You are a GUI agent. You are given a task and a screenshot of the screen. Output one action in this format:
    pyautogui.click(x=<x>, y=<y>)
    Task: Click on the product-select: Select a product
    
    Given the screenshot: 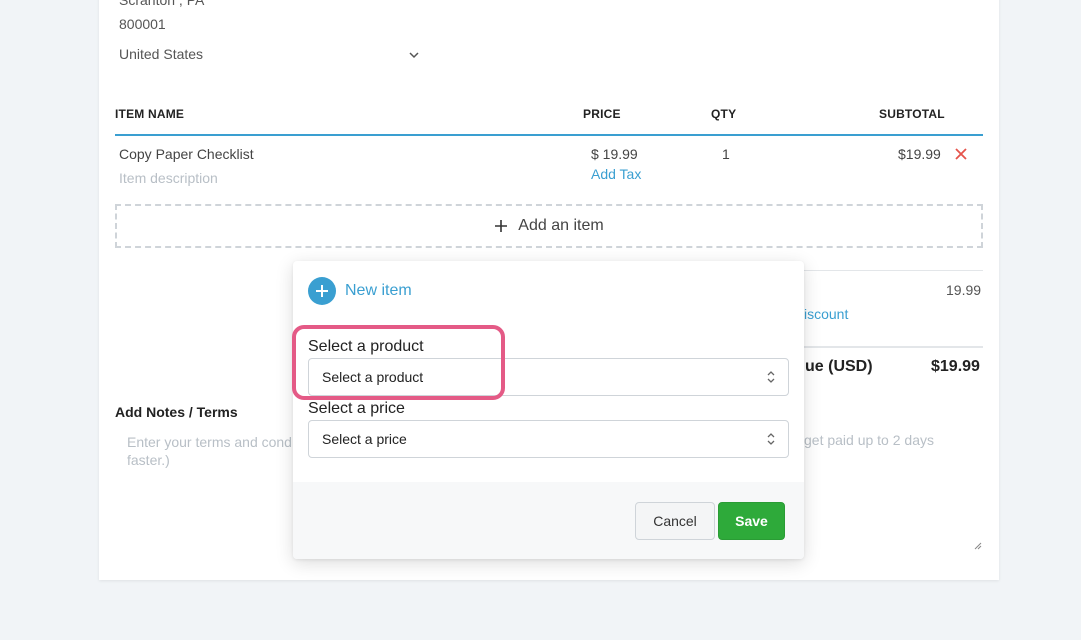 What is the action you would take?
    pyautogui.click(x=548, y=377)
    